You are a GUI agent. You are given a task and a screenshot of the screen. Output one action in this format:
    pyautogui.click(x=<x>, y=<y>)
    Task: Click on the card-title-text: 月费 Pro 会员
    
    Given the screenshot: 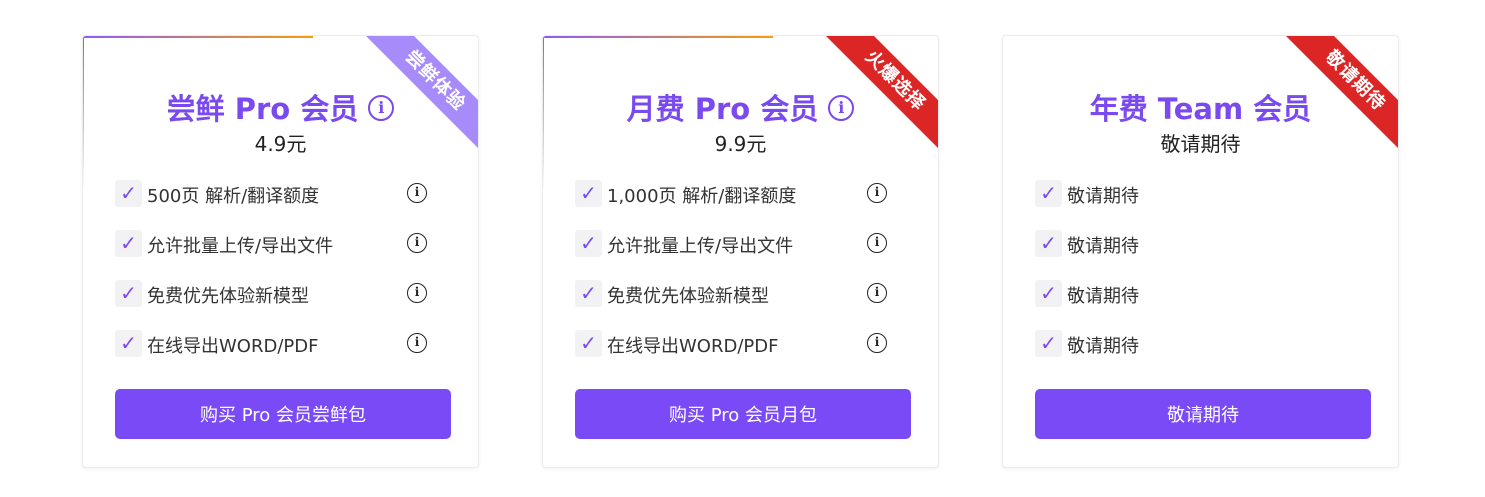 What is the action you would take?
    pyautogui.click(x=722, y=109)
    